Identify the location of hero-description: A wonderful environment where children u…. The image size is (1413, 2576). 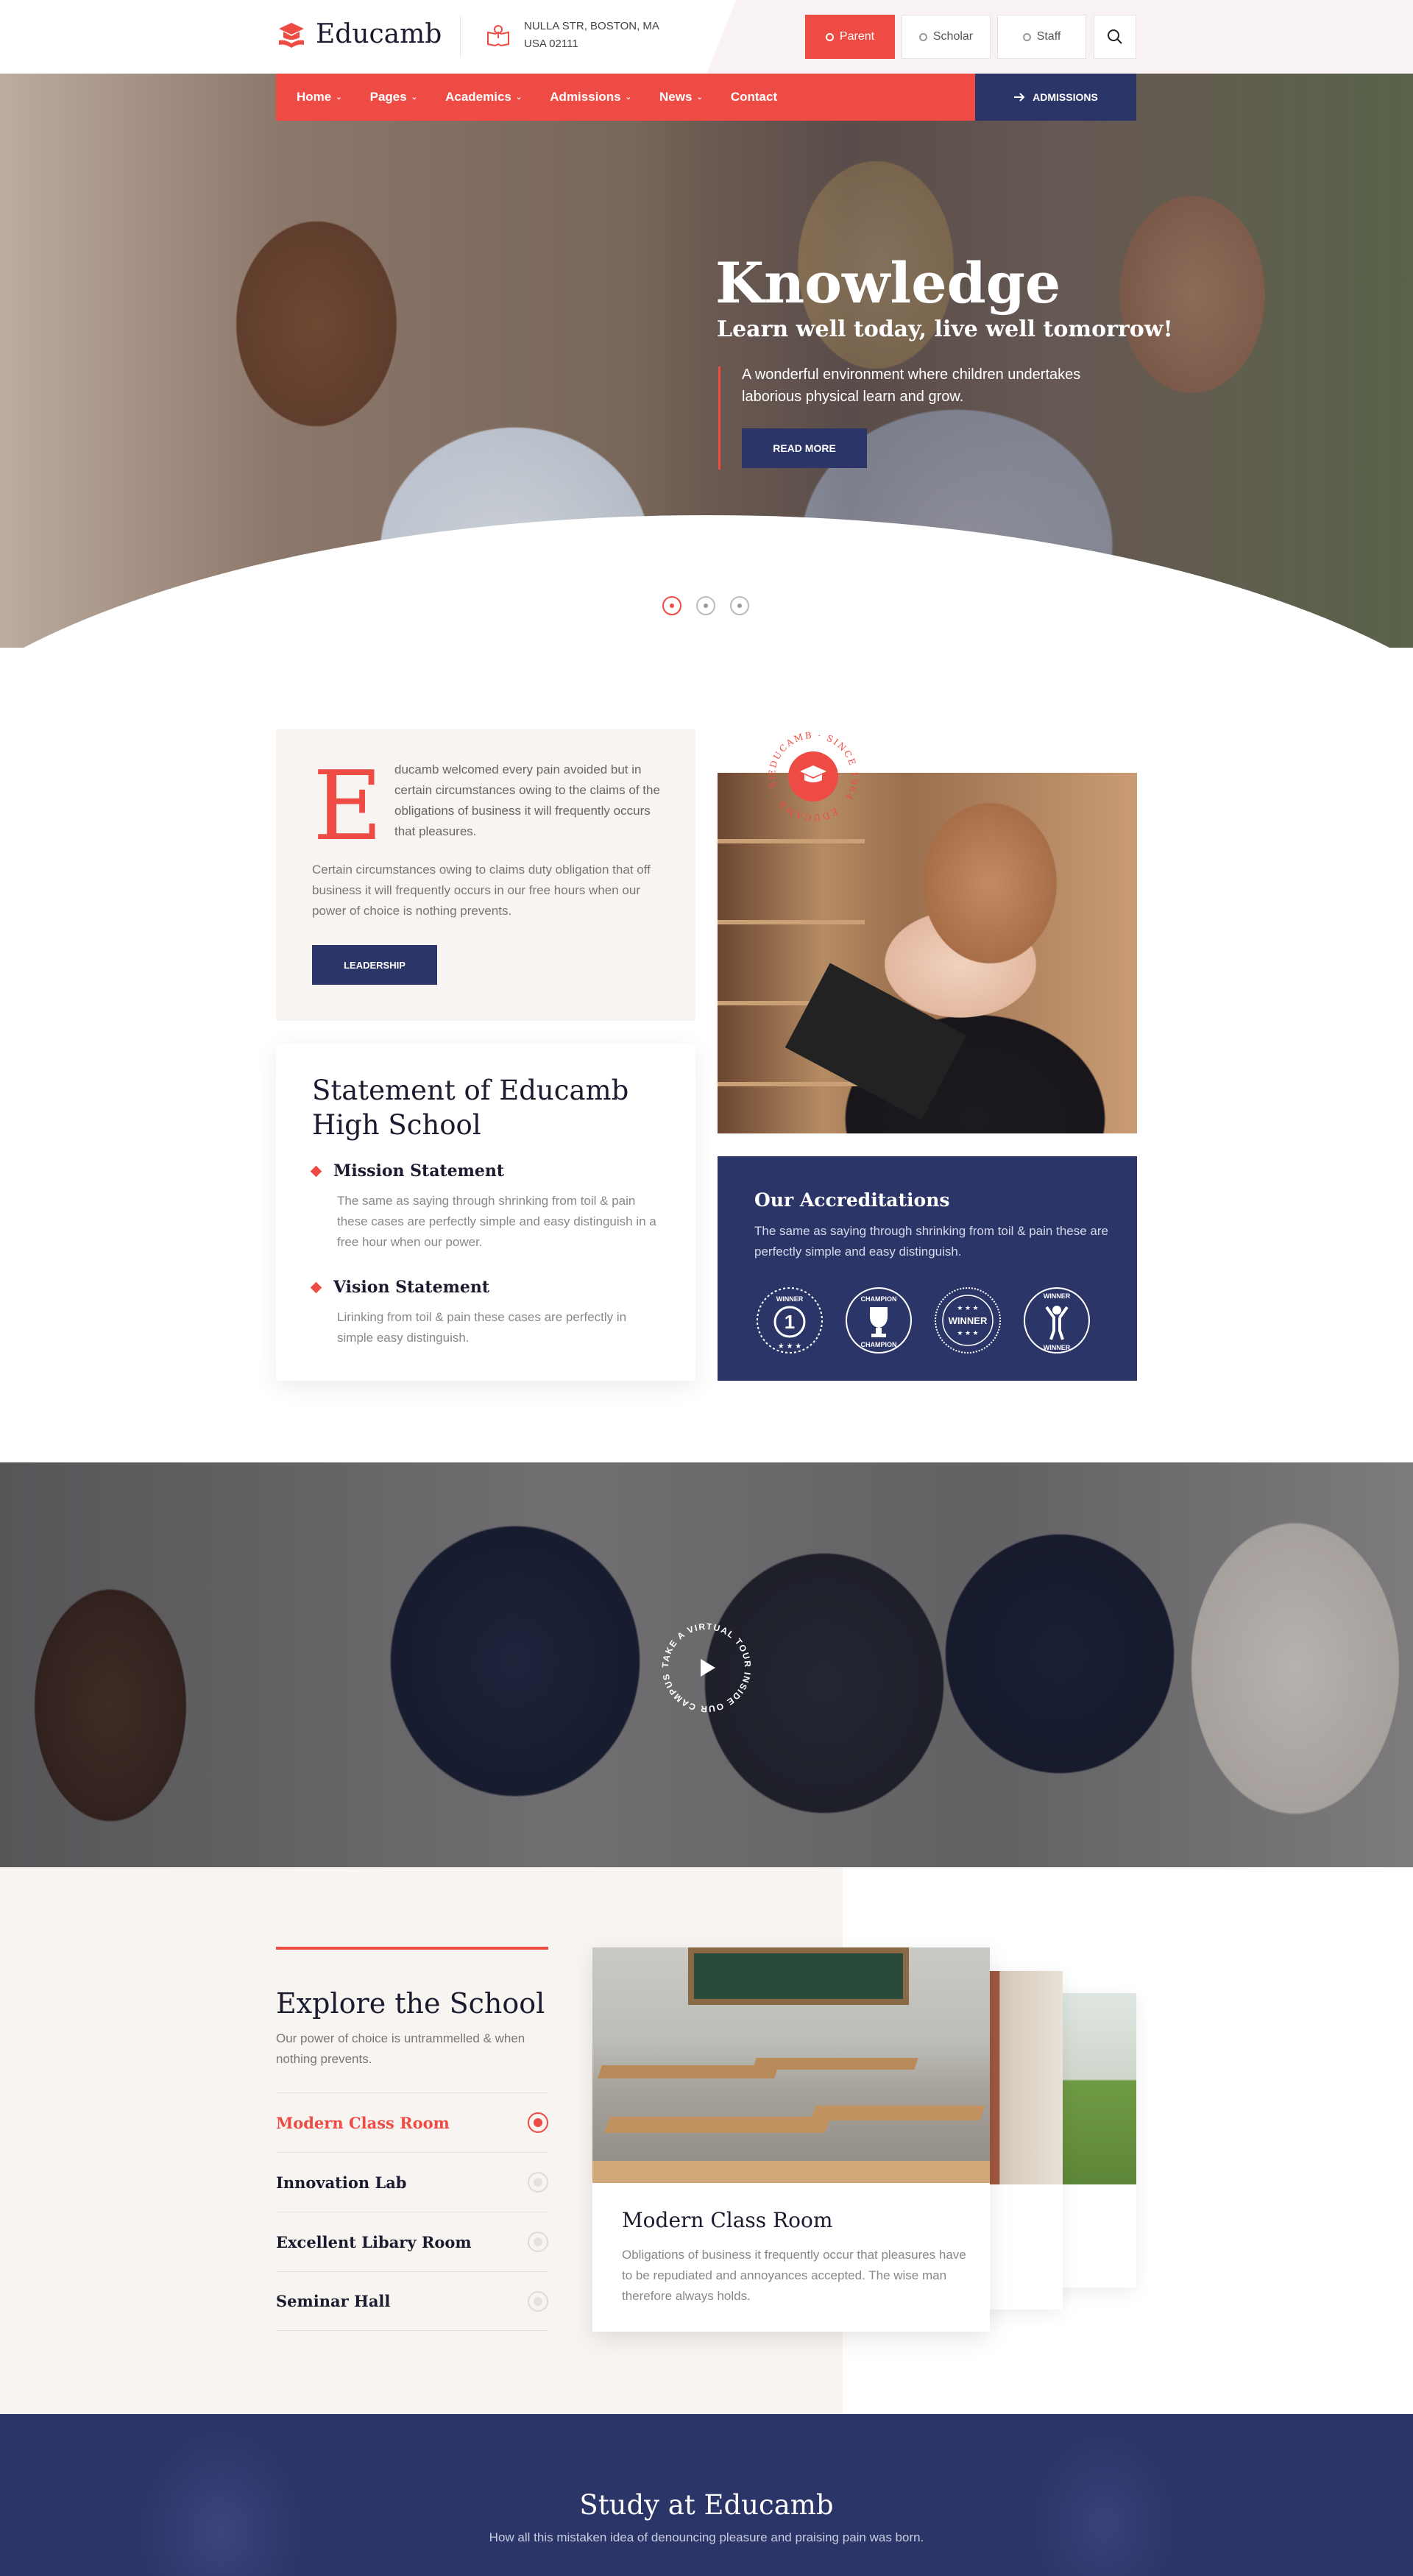
(911, 386).